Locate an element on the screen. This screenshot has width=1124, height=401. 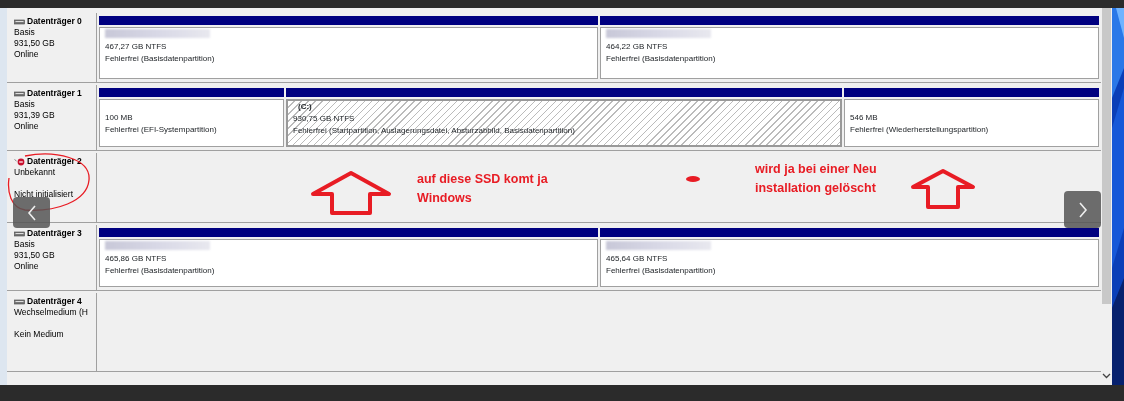
annotation-text: auf diese SSD komt ja Windows is located at coordinates (483, 189).